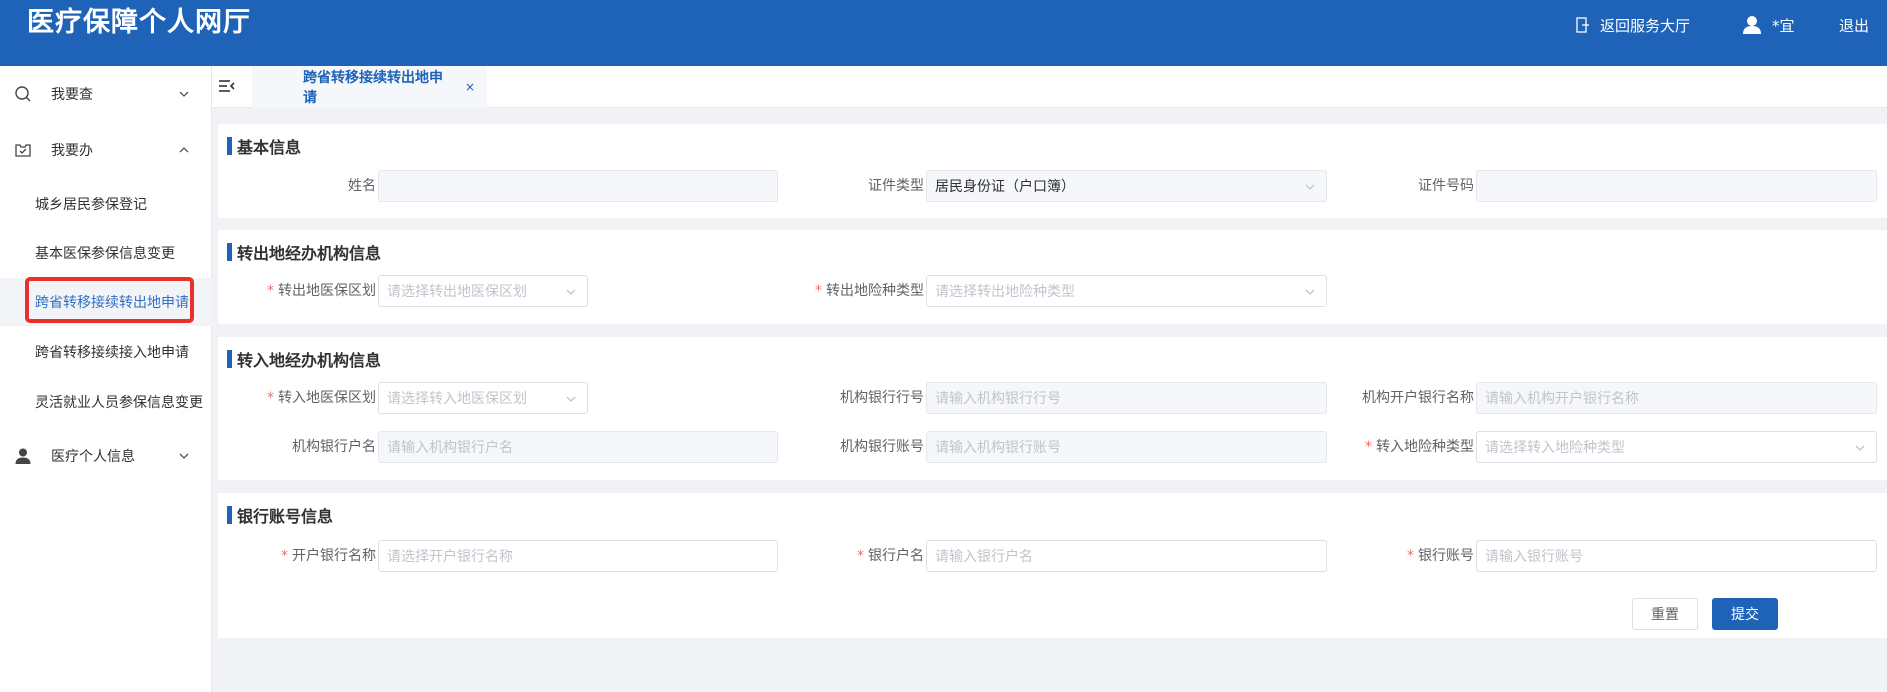 The image size is (1887, 692). I want to click on user-menu: *宜, so click(1768, 25).